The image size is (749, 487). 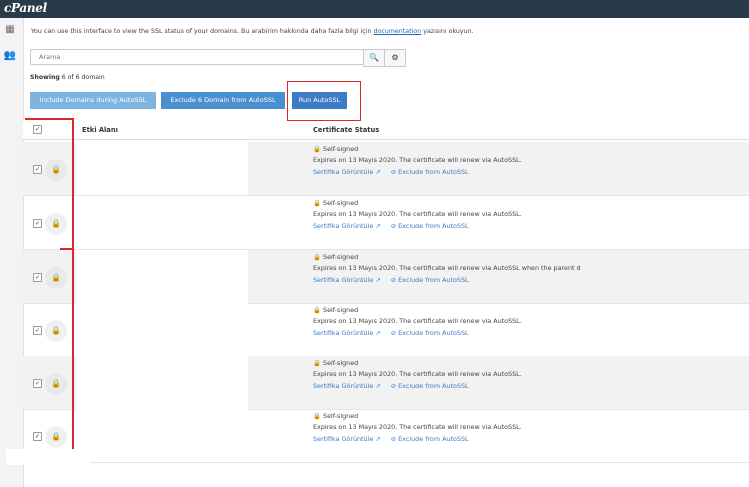 What do you see at coordinates (346, 130) in the screenshot?
I see `header-certificate-status: Certificate Status` at bounding box center [346, 130].